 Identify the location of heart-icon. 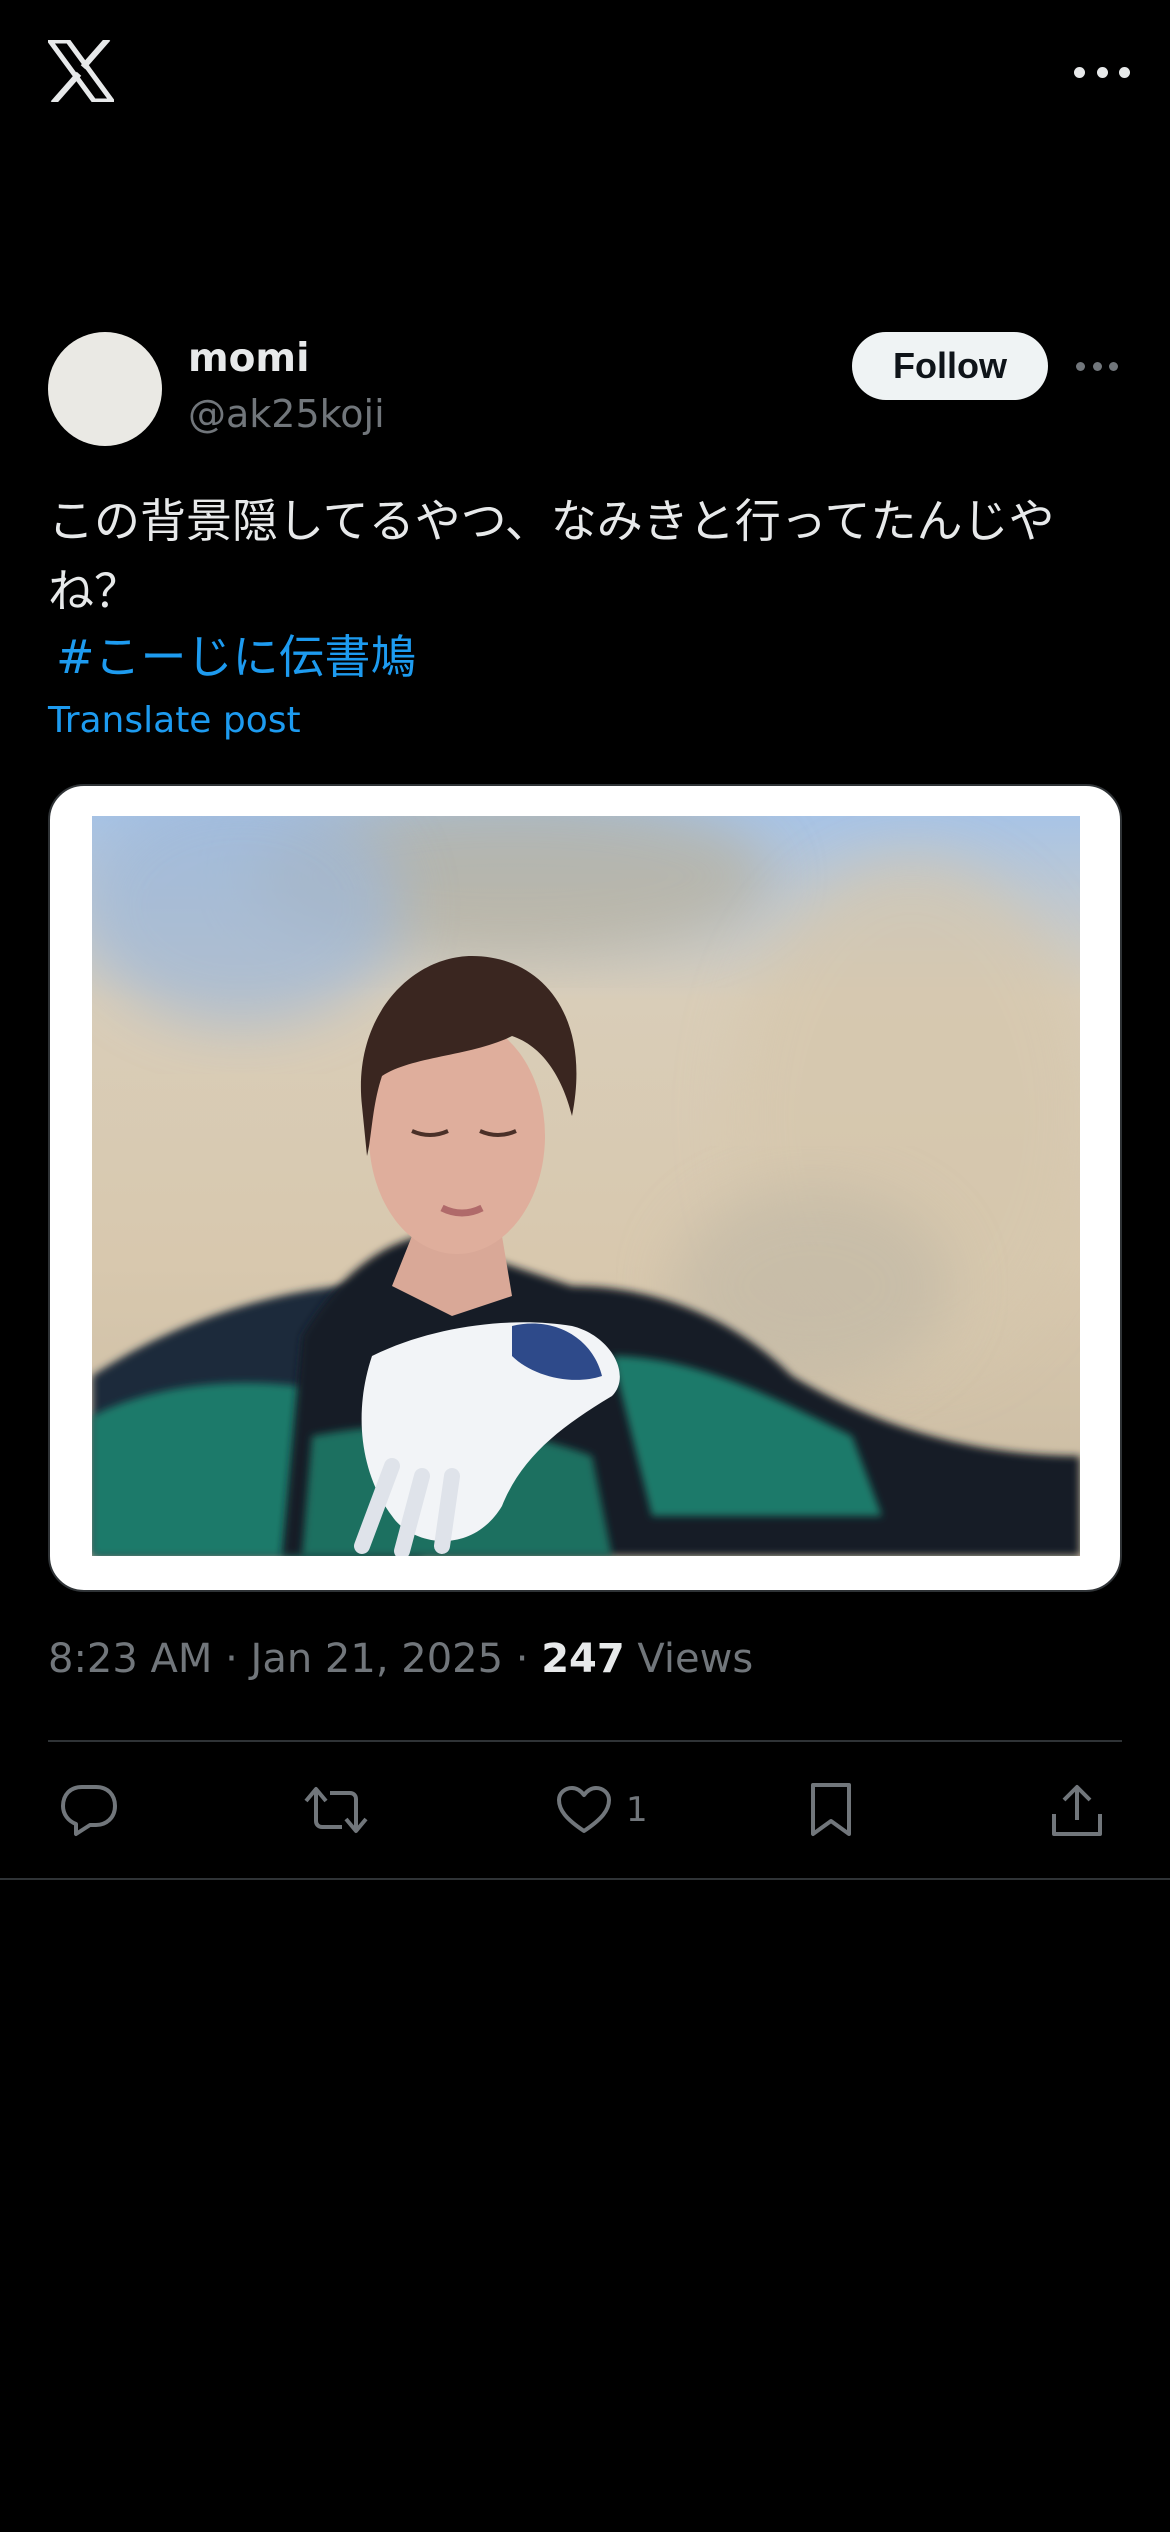
(584, 1810).